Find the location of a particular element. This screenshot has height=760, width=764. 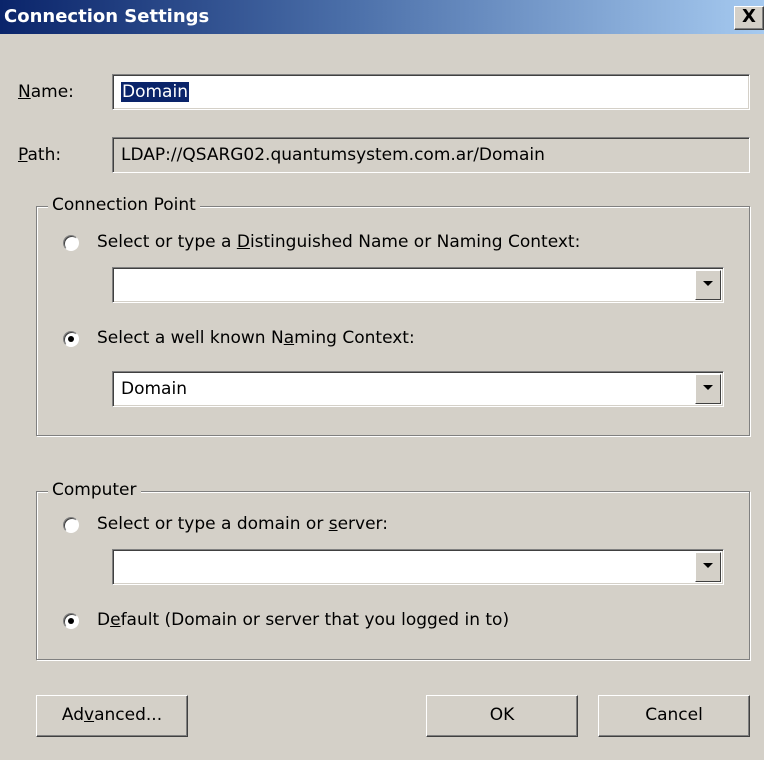

domain-or-server-combo is located at coordinates (418, 567).